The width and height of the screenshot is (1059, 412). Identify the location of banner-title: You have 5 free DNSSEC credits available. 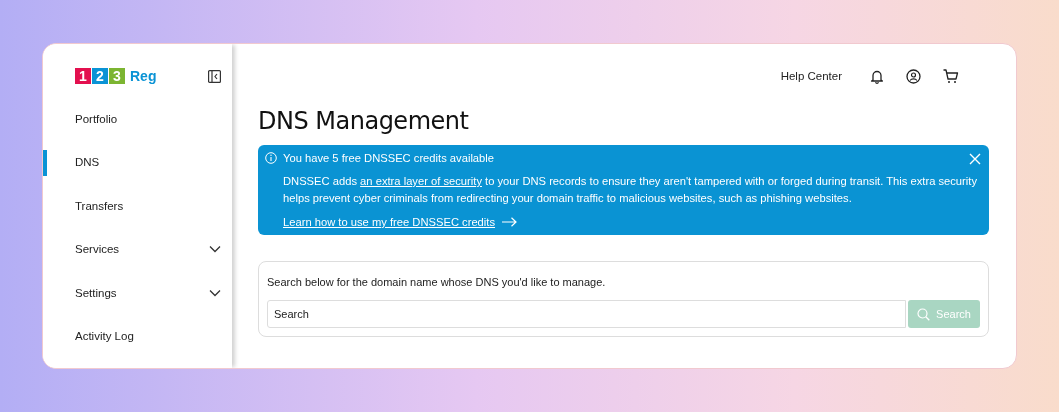
(389, 158).